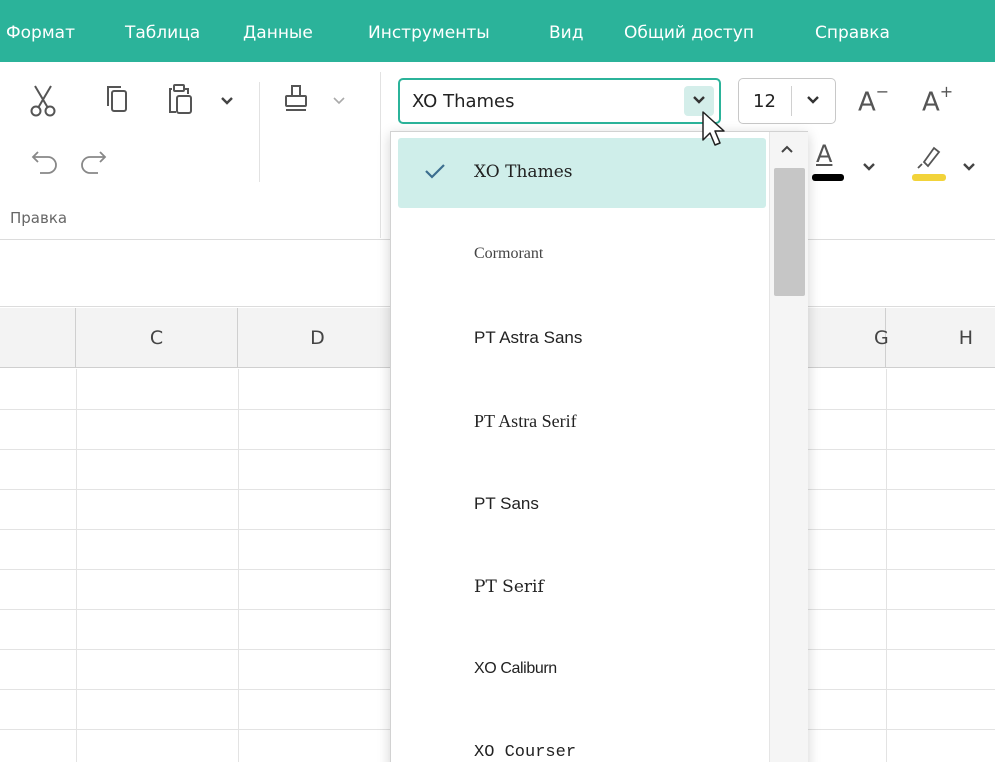 Image resolution: width=995 pixels, height=762 pixels. What do you see at coordinates (764, 101) in the screenshot?
I see `font-size-value: 12` at bounding box center [764, 101].